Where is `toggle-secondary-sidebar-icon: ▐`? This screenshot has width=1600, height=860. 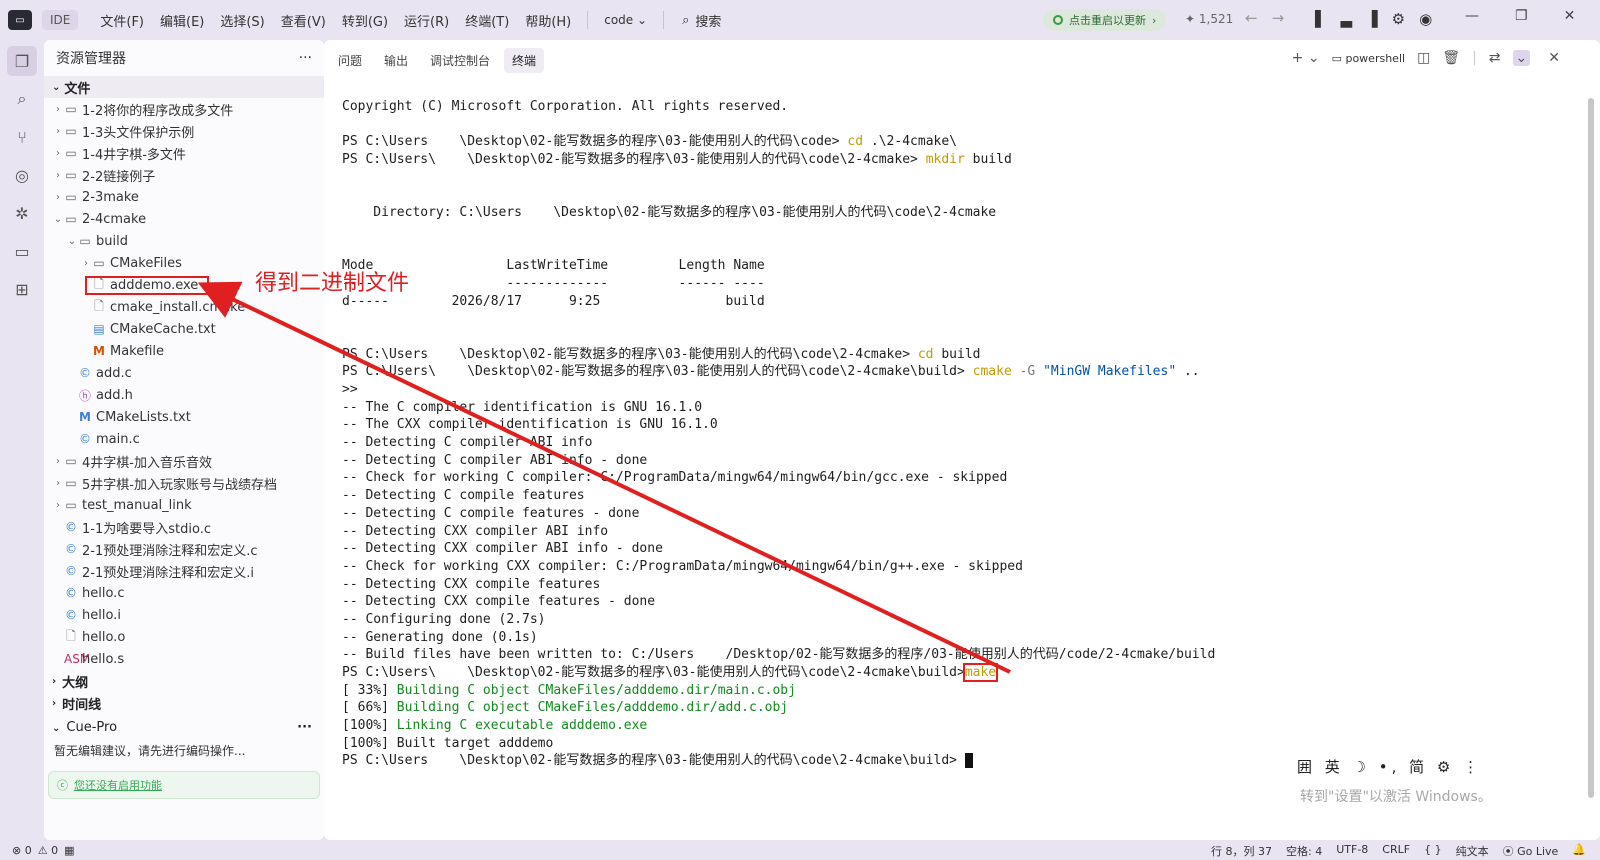 toggle-secondary-sidebar-icon: ▐ is located at coordinates (1372, 19).